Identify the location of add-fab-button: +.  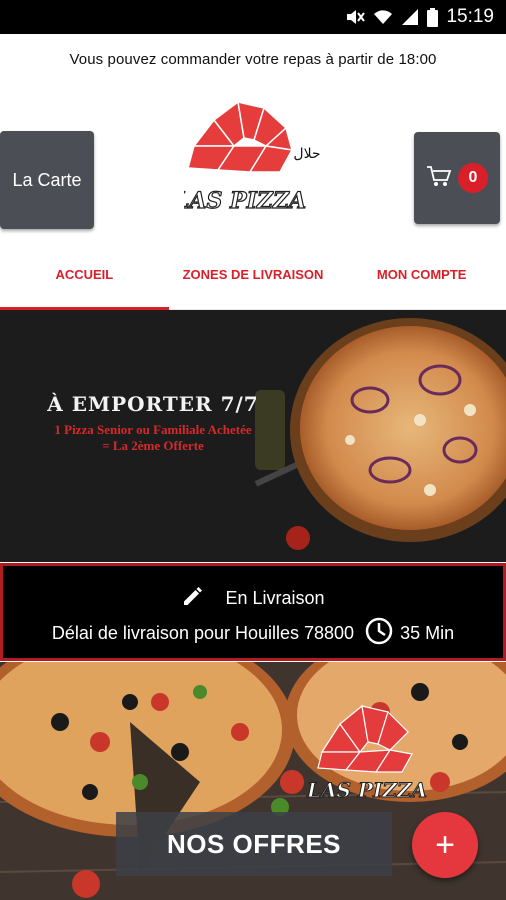
(445, 845).